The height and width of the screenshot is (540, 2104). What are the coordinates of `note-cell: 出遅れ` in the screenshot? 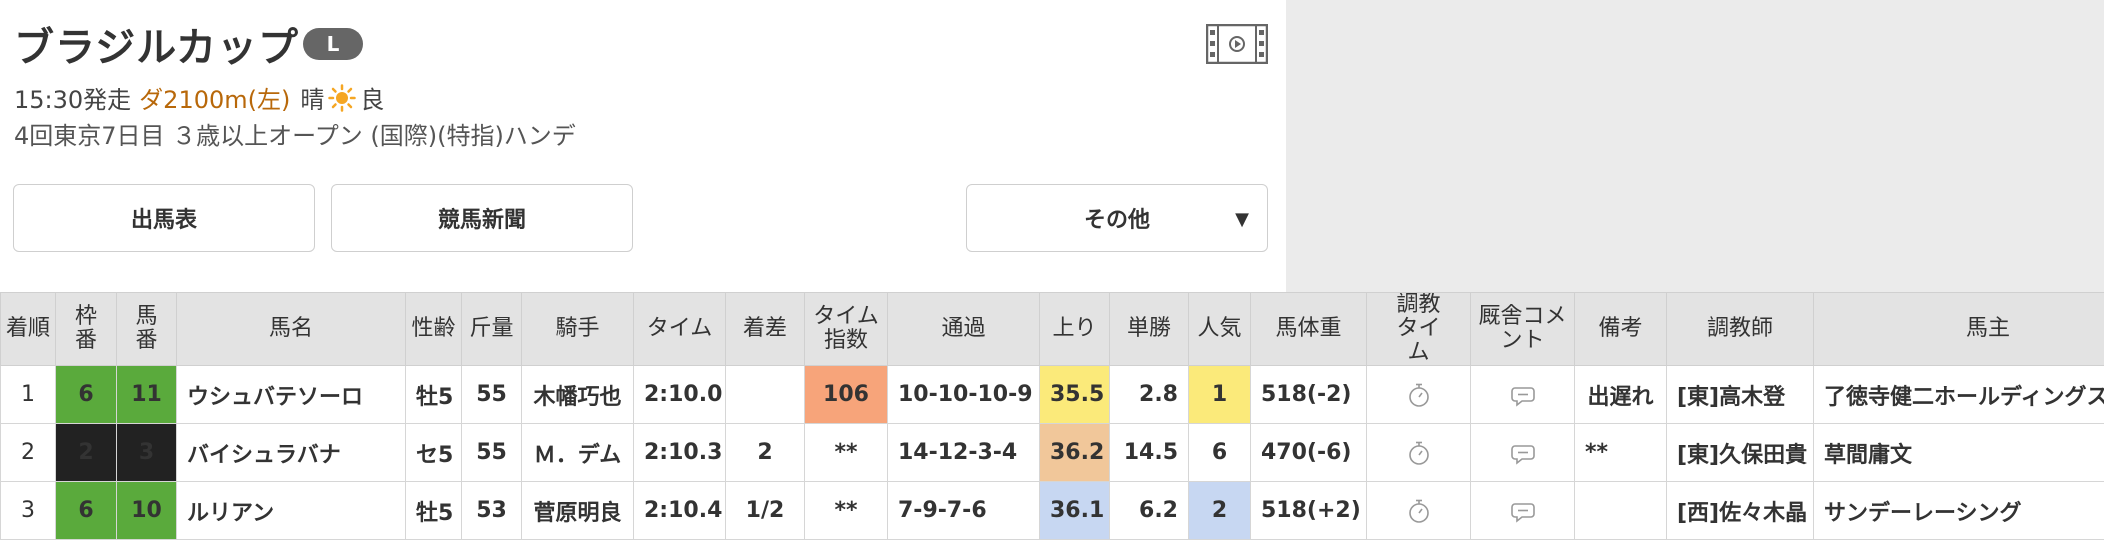 It's located at (1621, 395).